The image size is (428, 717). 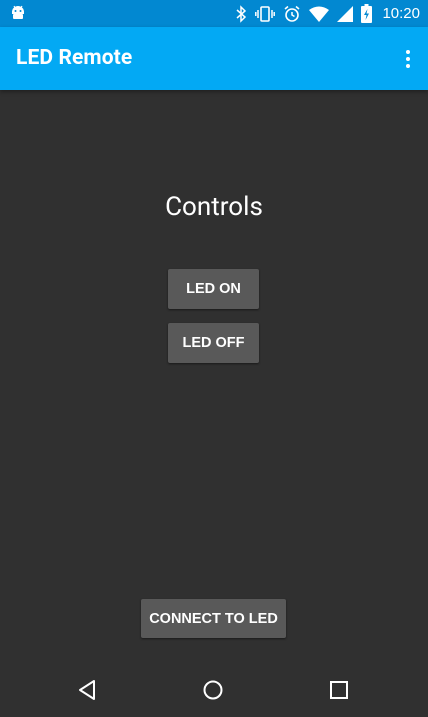 What do you see at coordinates (319, 14) in the screenshot?
I see `wifi-icon` at bounding box center [319, 14].